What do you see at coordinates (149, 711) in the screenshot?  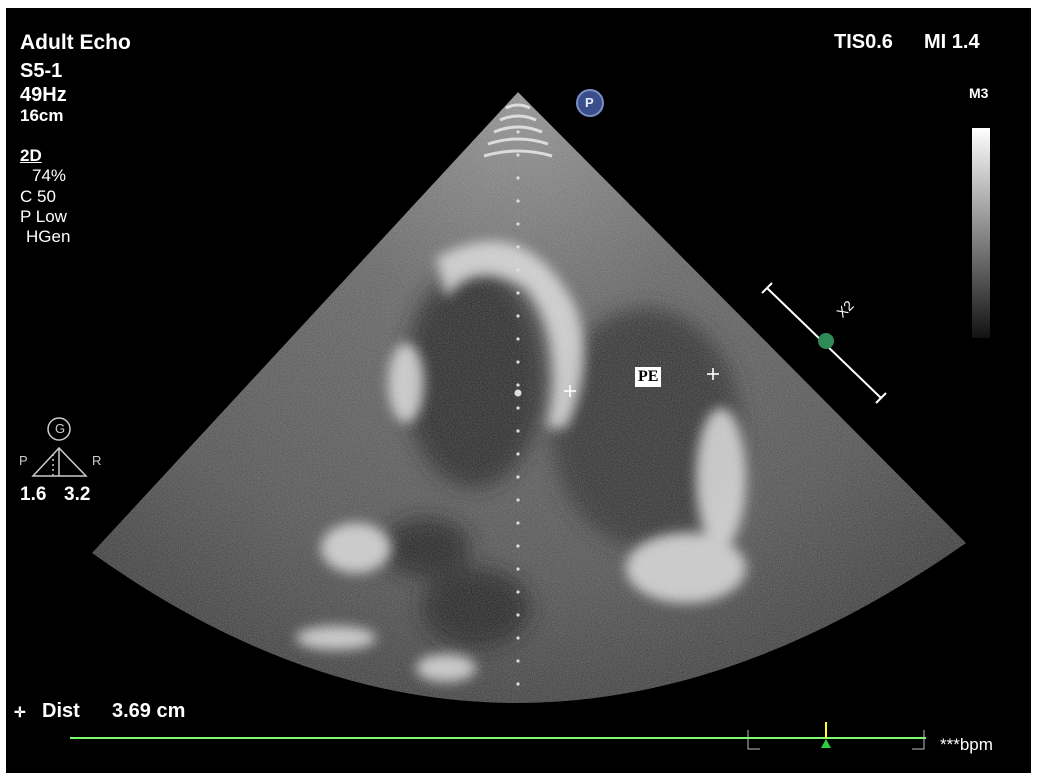 I see `measurement-value: 3.69 cm` at bounding box center [149, 711].